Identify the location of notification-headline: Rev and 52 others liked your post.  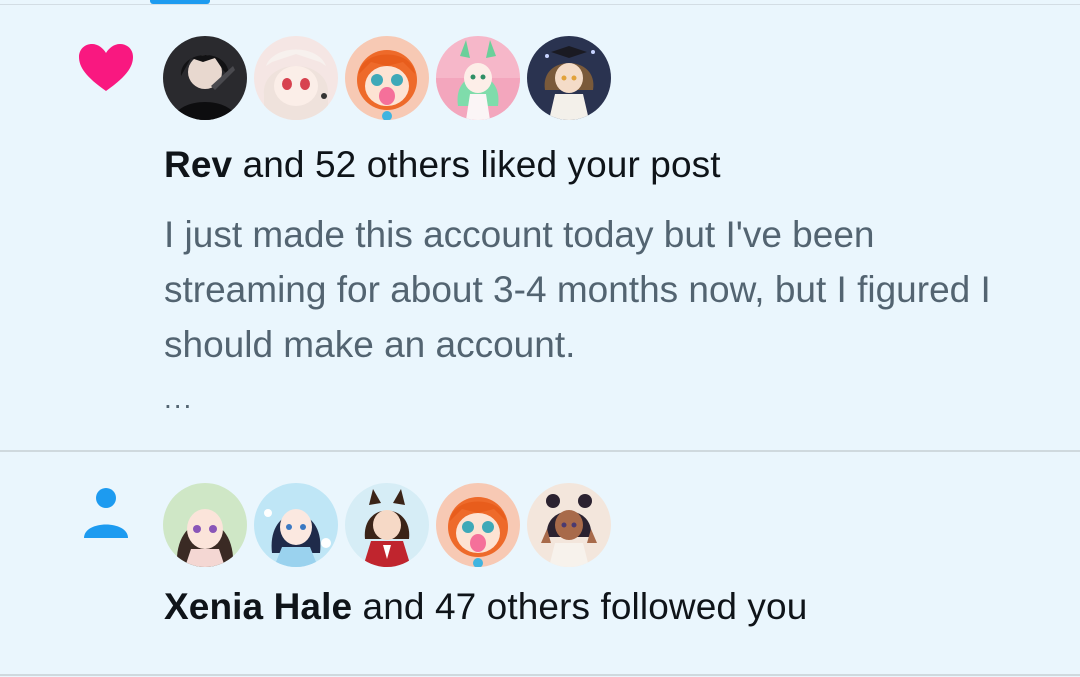
(442, 165).